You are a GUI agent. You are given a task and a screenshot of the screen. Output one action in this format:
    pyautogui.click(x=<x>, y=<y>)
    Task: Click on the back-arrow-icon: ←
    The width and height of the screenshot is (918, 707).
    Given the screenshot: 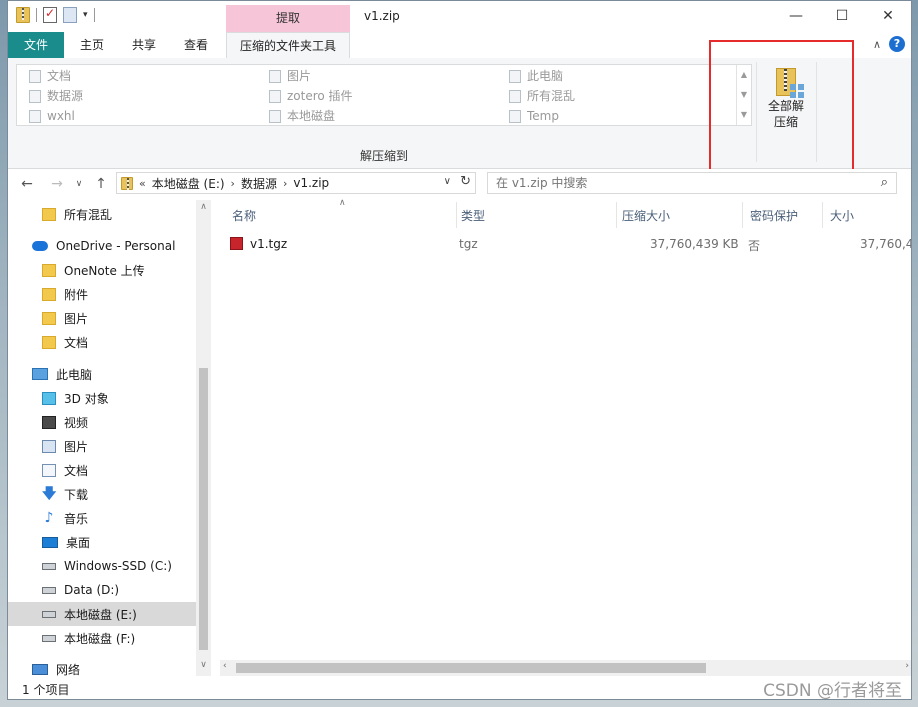 What is the action you would take?
    pyautogui.click(x=27, y=184)
    